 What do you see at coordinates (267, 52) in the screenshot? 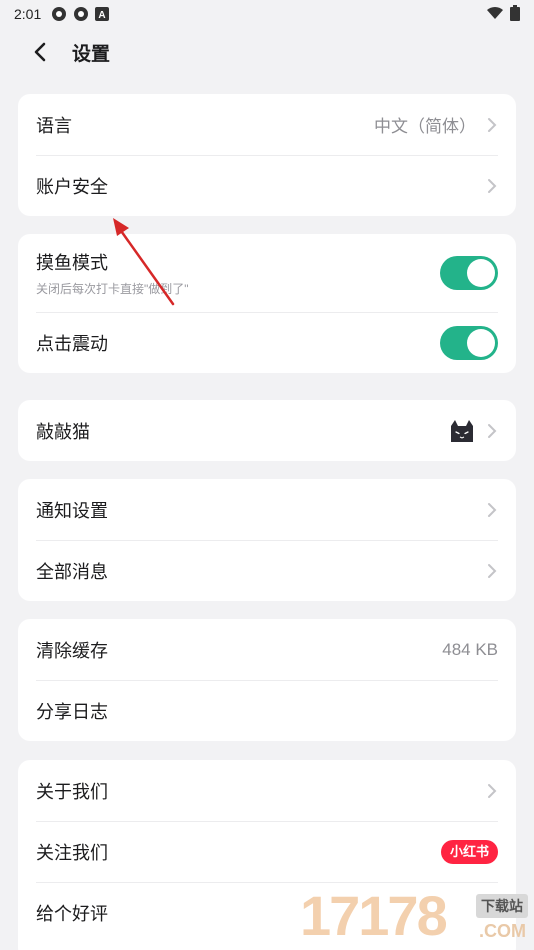
I see `header: 设置` at bounding box center [267, 52].